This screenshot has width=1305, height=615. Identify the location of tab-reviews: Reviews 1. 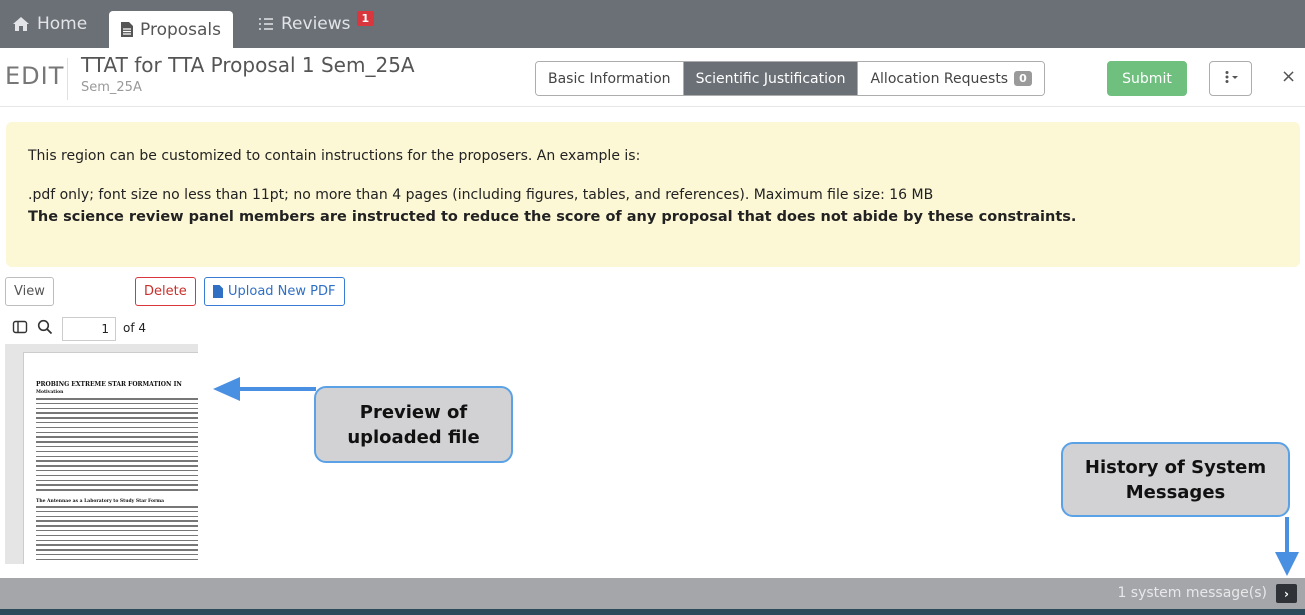
(316, 24).